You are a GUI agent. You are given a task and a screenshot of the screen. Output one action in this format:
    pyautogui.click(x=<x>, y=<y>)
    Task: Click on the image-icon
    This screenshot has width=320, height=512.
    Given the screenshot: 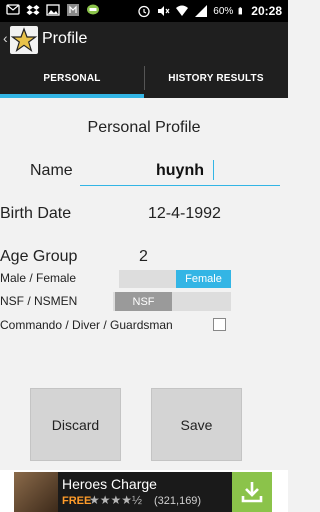 What is the action you would take?
    pyautogui.click(x=53, y=10)
    